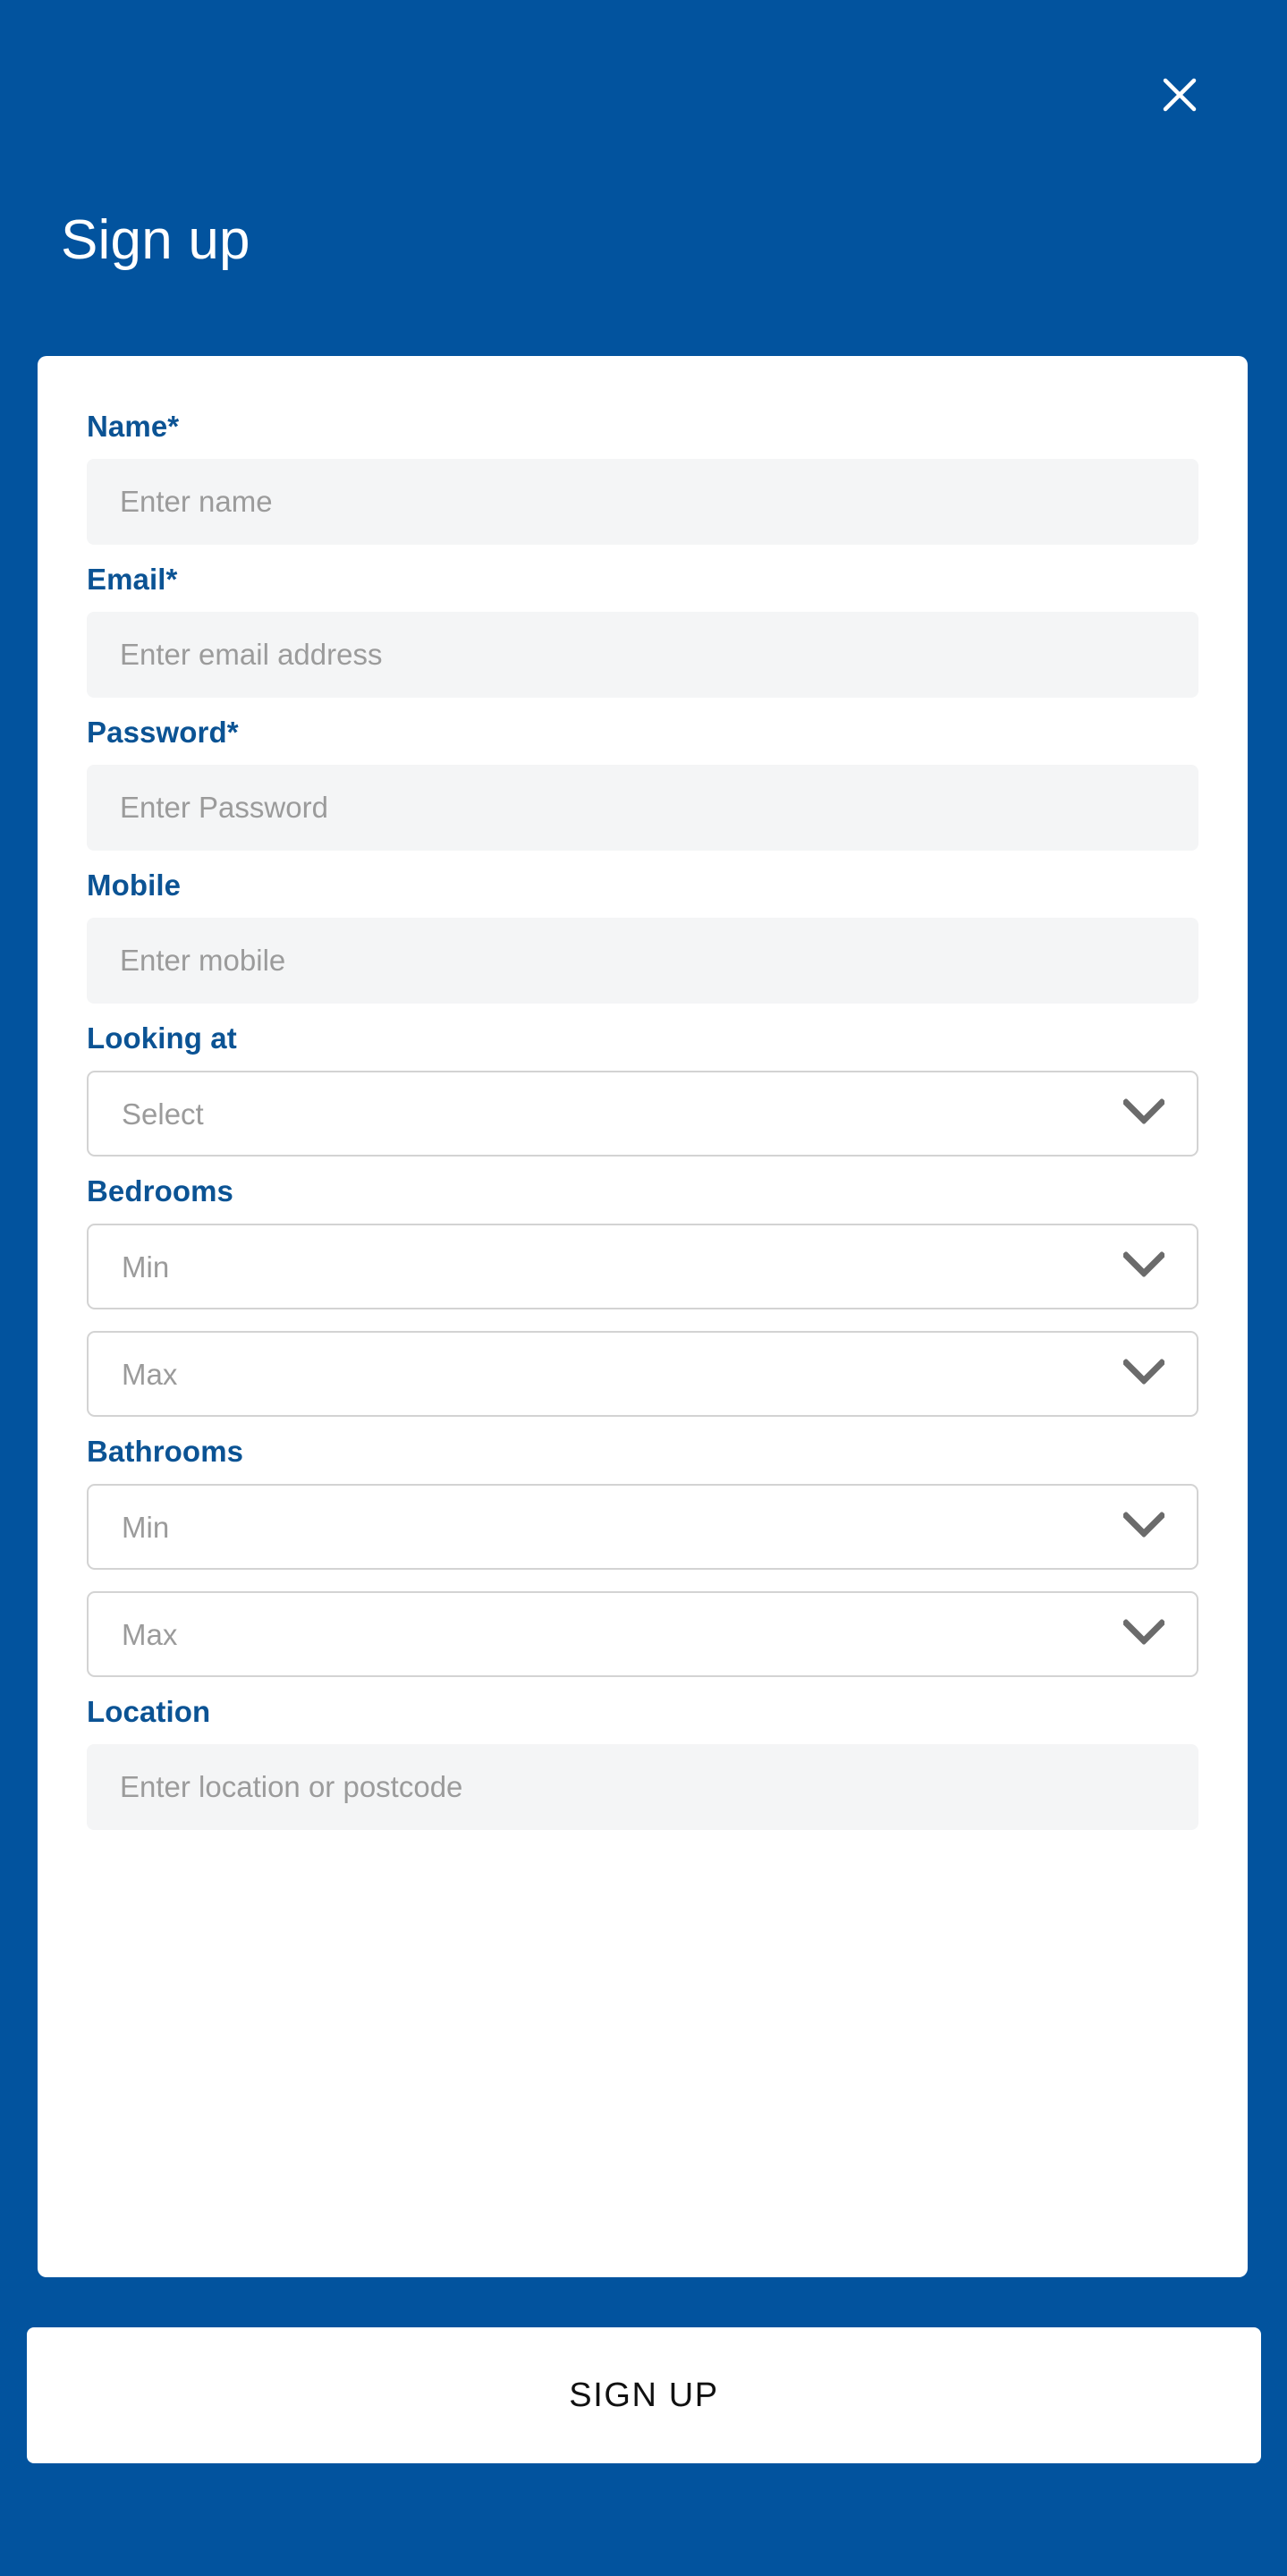 This screenshot has width=1287, height=2576. Describe the element at coordinates (642, 961) in the screenshot. I see `mobile-input` at that location.